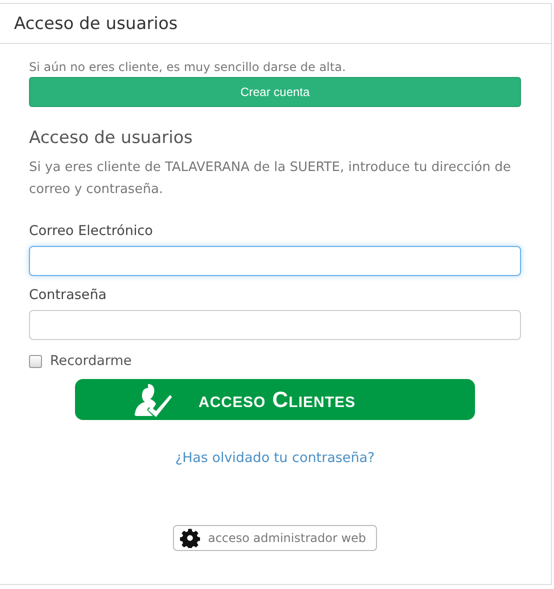  What do you see at coordinates (154, 400) in the screenshot?
I see `user-check-icon` at bounding box center [154, 400].